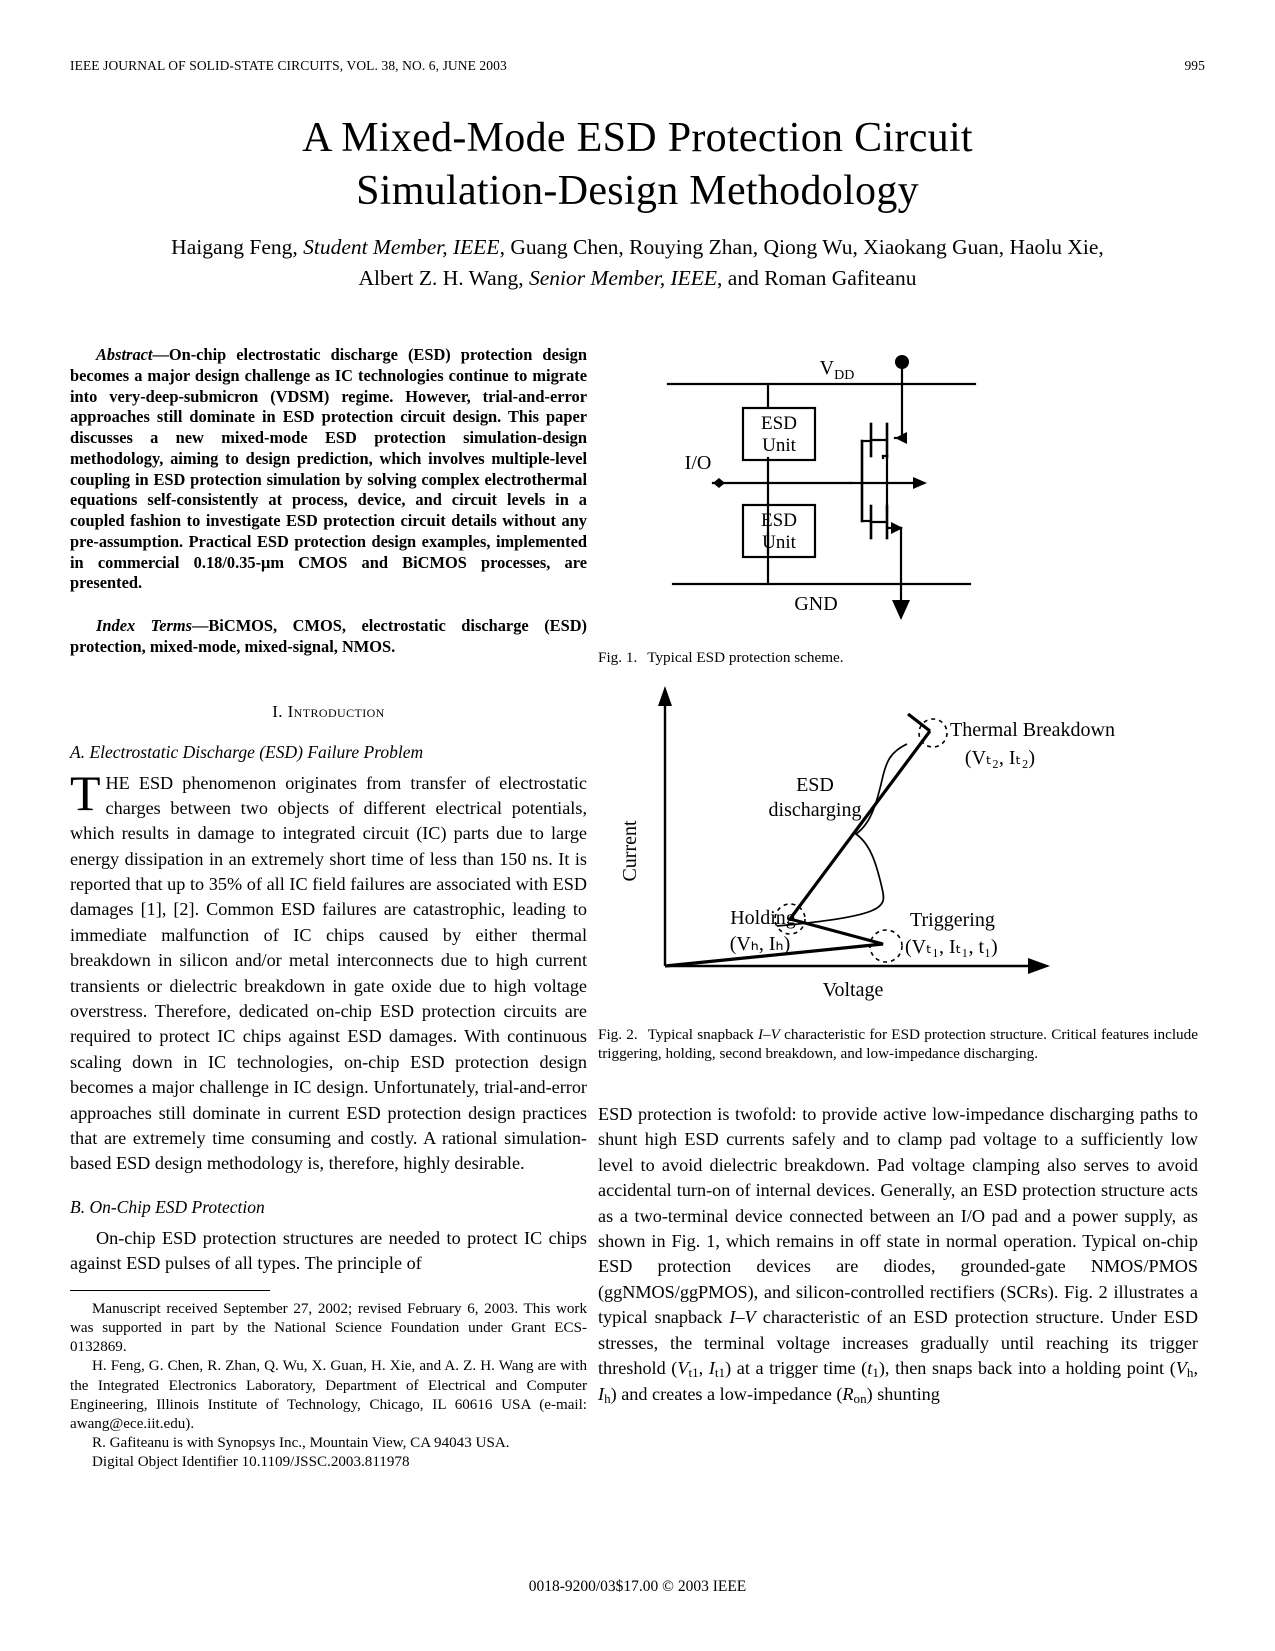 The height and width of the screenshot is (1651, 1275). Describe the element at coordinates (933, 733) in the screenshot. I see `thermal-breakdown-point-marker` at that location.